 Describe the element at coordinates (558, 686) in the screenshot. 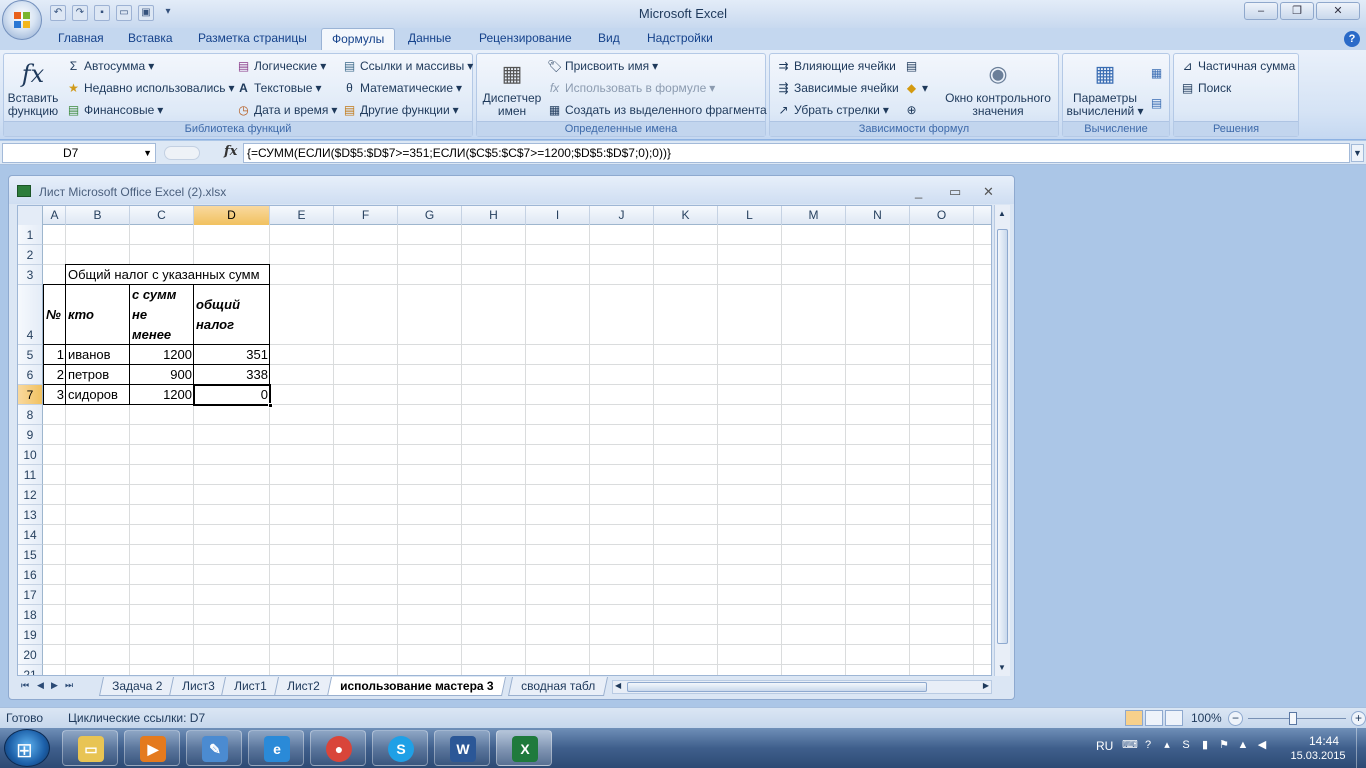

I see `sheet-tab-pivot: сводная табл` at that location.